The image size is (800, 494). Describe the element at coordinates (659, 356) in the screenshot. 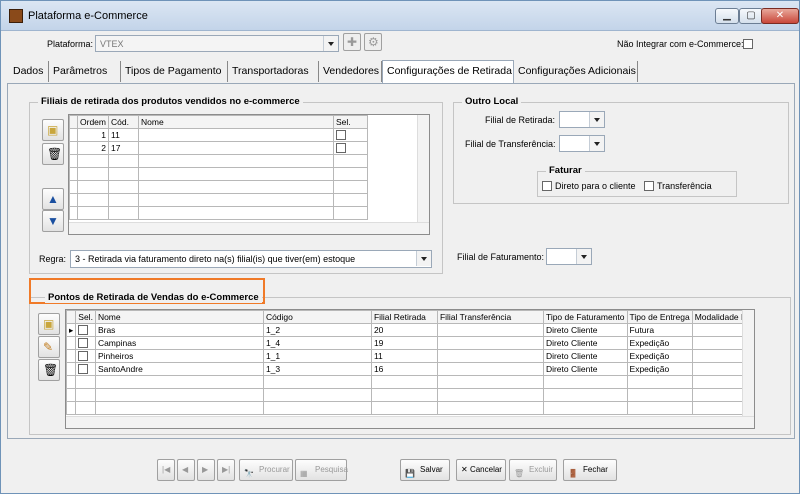

I see `cell-tipo-entrega: Expedição` at that location.